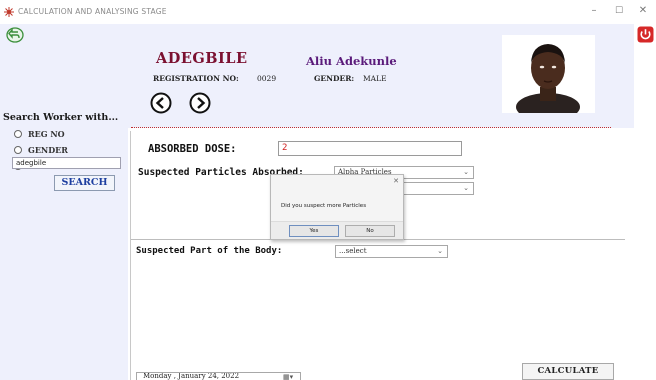 This screenshot has width=656, height=380. I want to click on previous-arrow-icon, so click(161, 103).